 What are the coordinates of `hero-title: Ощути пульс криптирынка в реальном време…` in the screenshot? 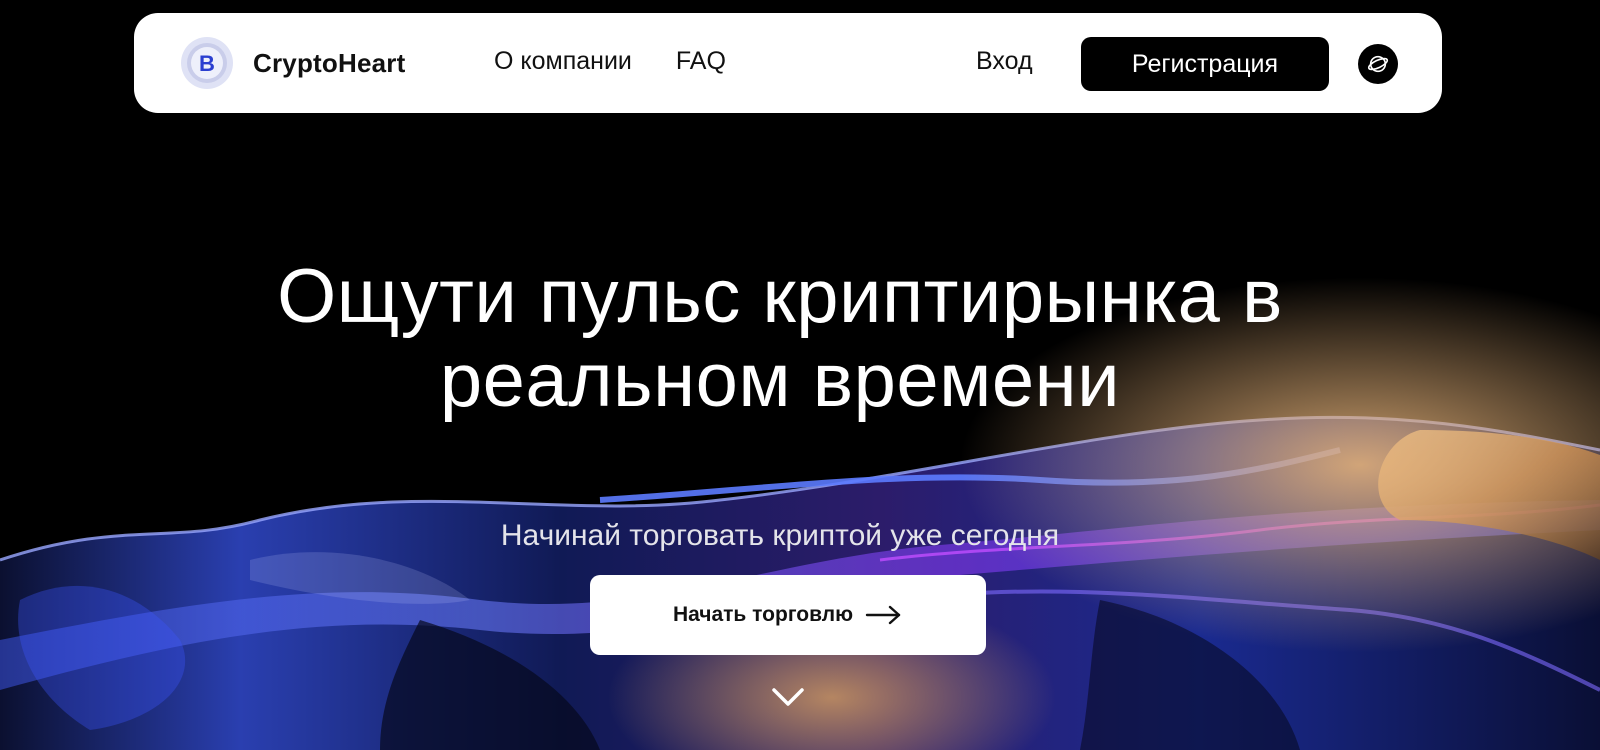 It's located at (780, 338).